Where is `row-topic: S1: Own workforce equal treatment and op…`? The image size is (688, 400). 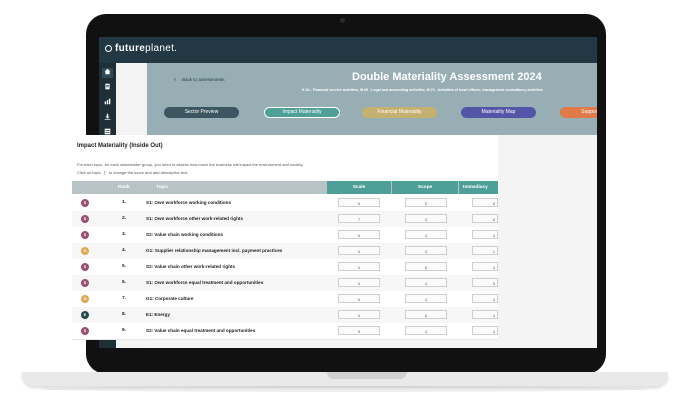 row-topic: S1: Own workforce equal treatment and op… is located at coordinates (204, 283).